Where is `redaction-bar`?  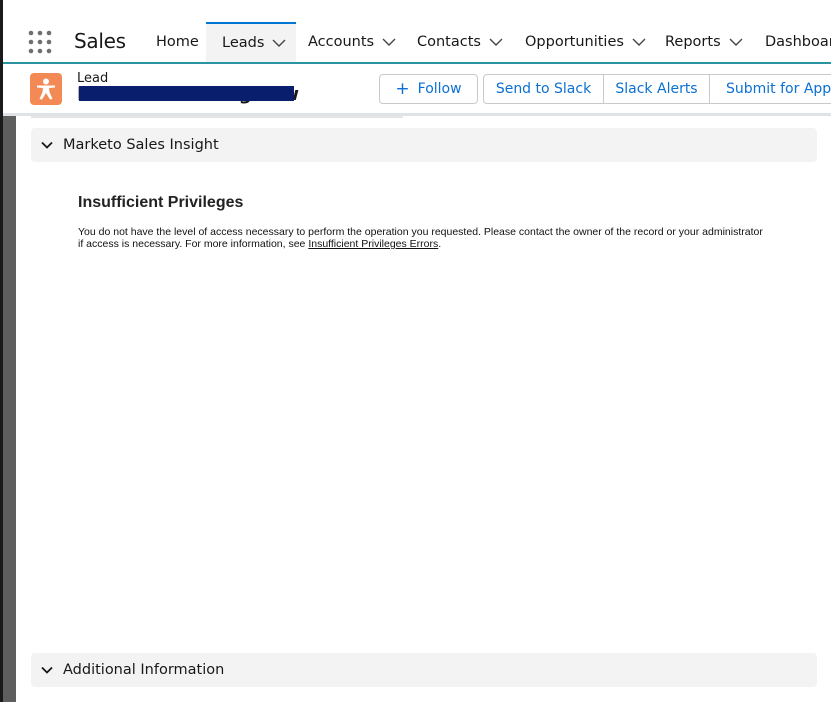
redaction-bar is located at coordinates (186, 93).